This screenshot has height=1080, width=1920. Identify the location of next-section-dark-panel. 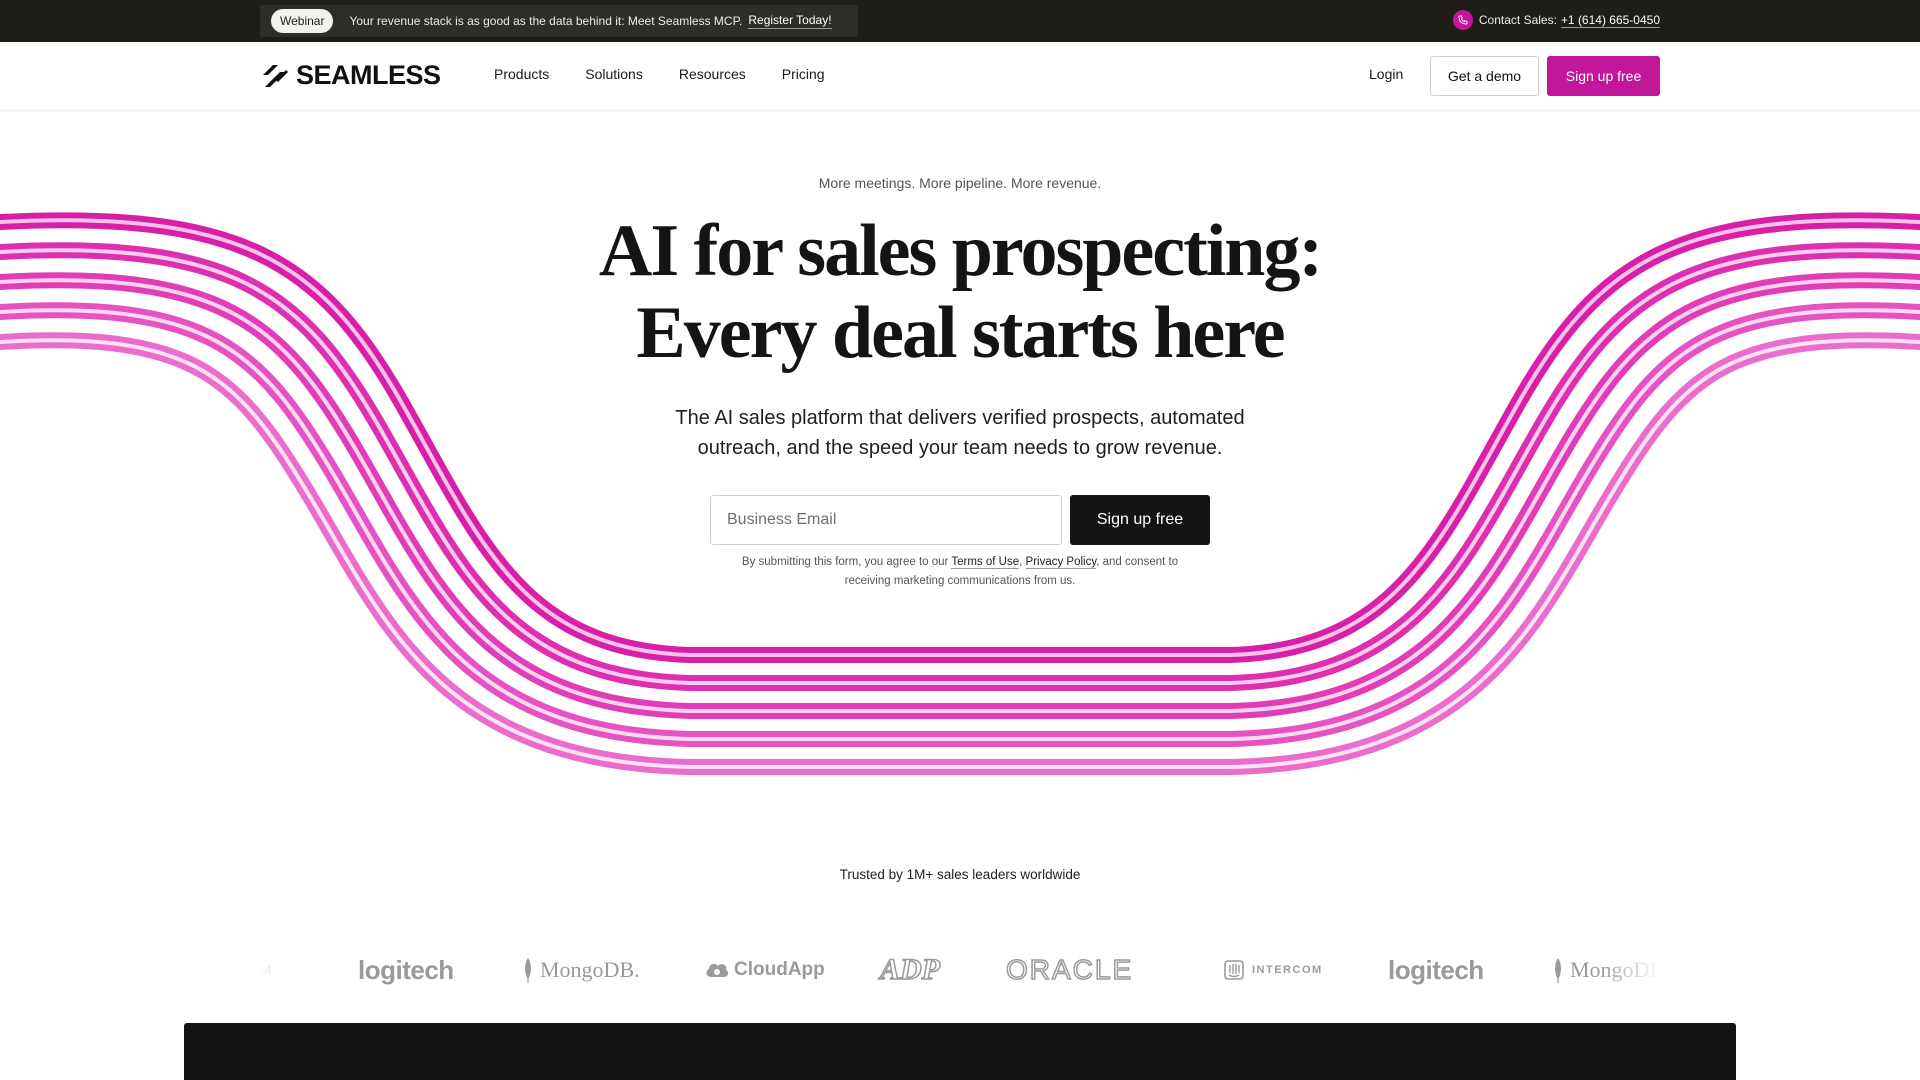
(960, 1051).